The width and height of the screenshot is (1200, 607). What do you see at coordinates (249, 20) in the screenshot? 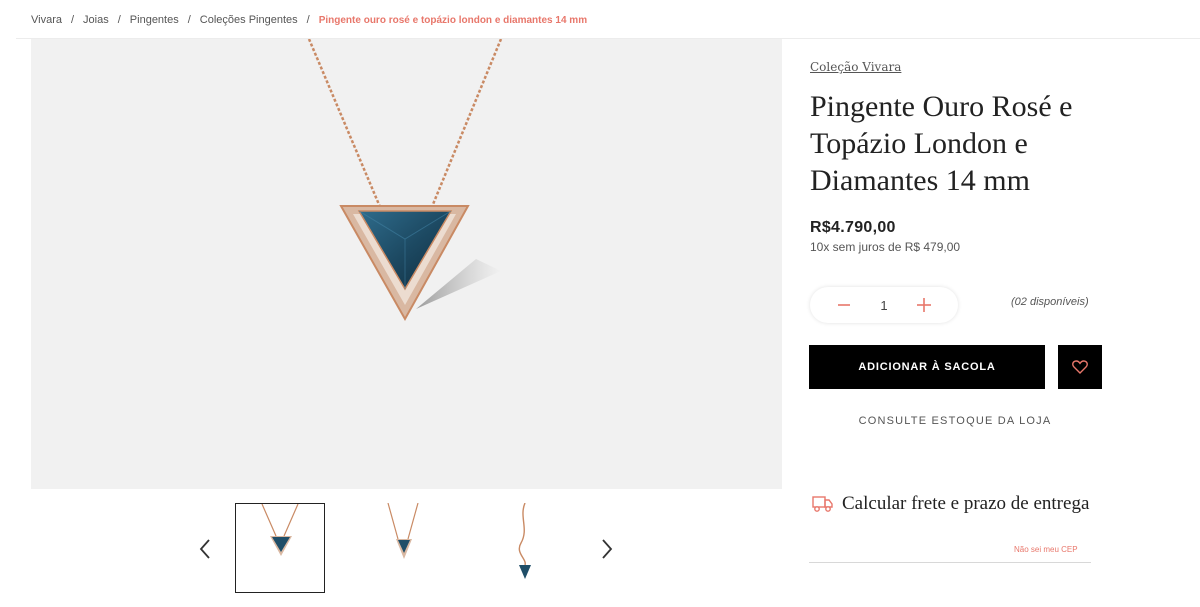
I see `breadcrumb-item-colecoes-pingentes: Coleções Pingentes` at bounding box center [249, 20].